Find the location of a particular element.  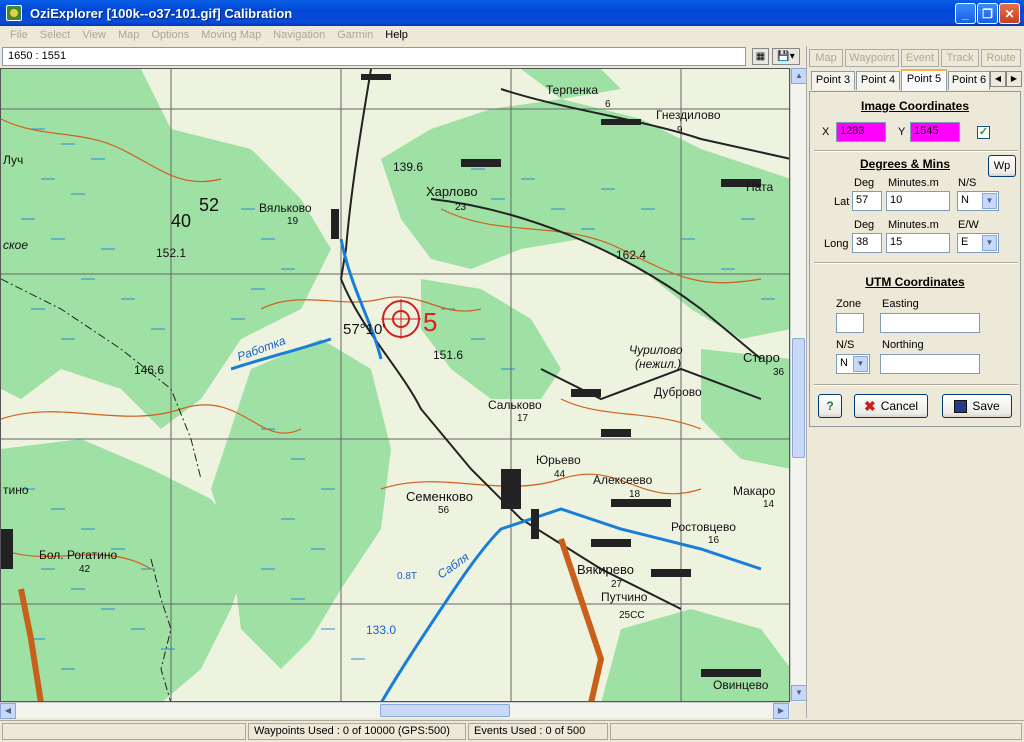

tab-track: Track is located at coordinates (960, 58).